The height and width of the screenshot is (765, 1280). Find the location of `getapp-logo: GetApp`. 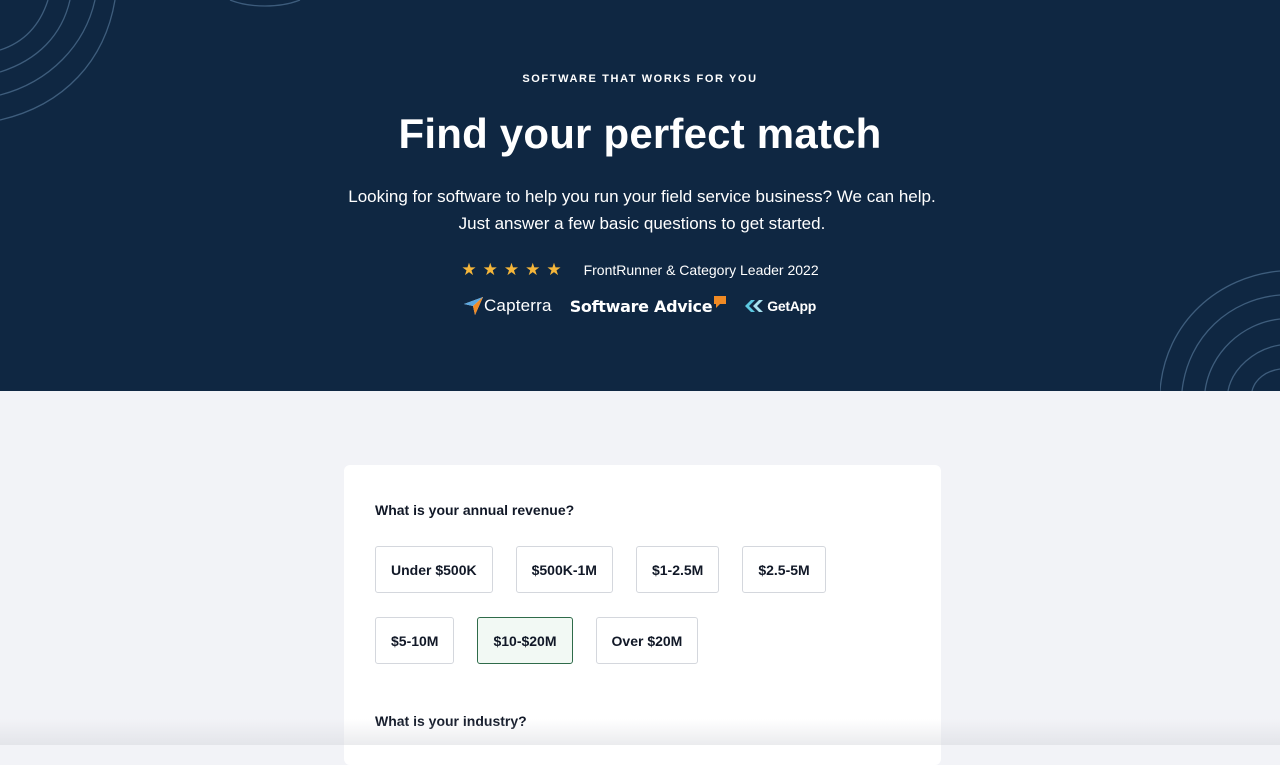

getapp-logo: GetApp is located at coordinates (780, 306).